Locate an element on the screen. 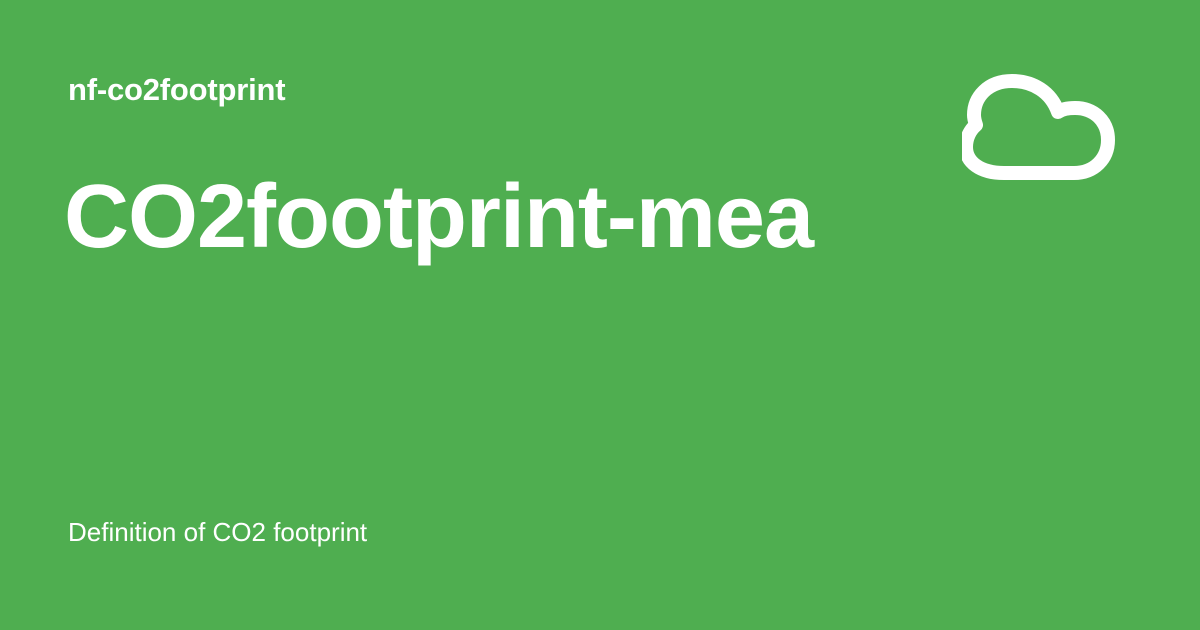 This screenshot has width=1200, height=630. repository-name: nf-co2footprint is located at coordinates (177, 89).